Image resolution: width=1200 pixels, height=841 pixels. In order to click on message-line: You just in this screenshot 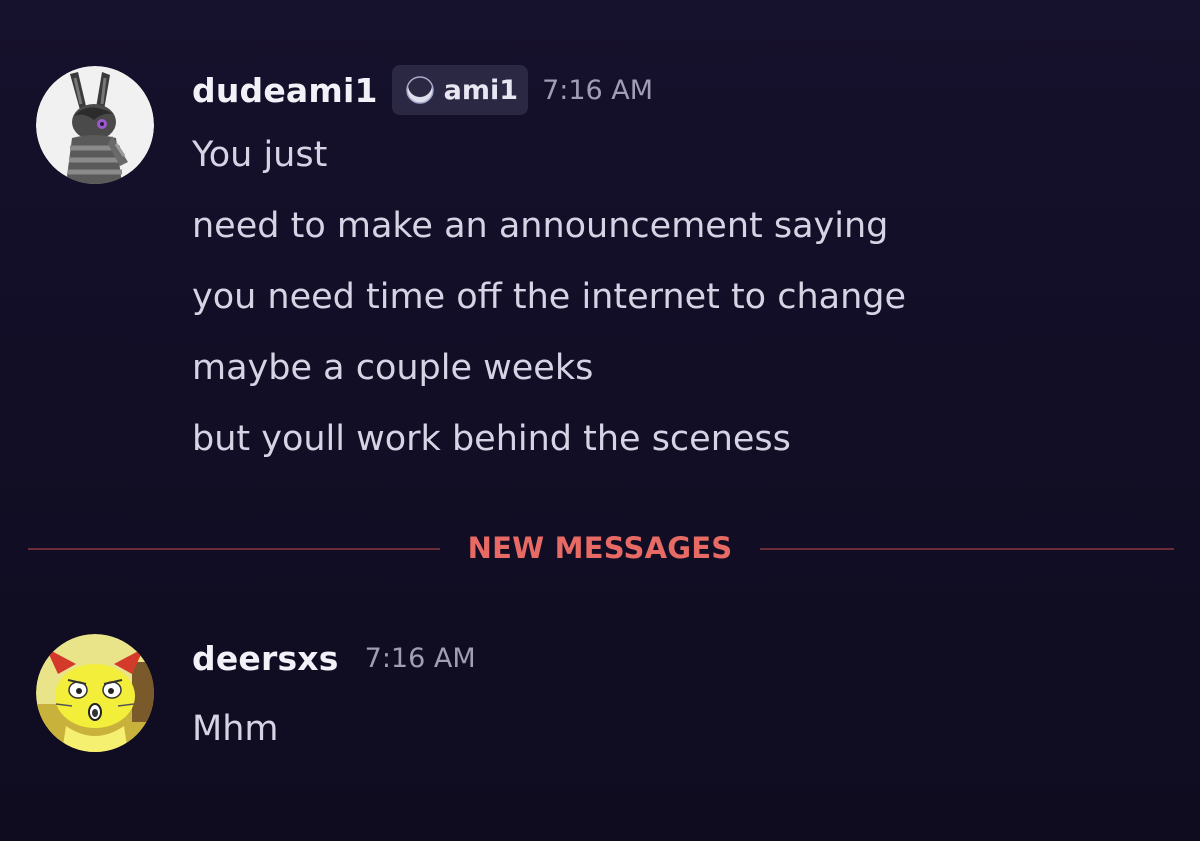, I will do `click(260, 155)`.